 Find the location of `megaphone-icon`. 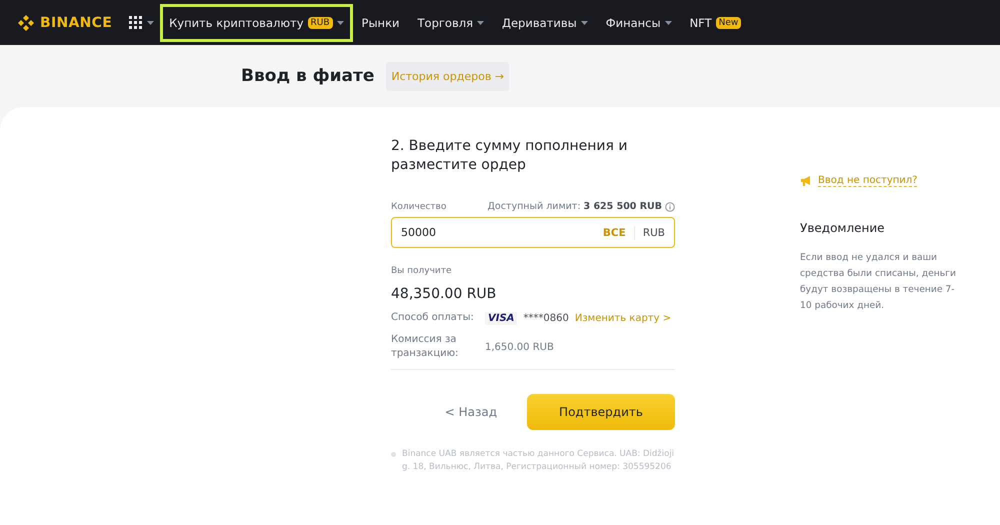

megaphone-icon is located at coordinates (806, 181).